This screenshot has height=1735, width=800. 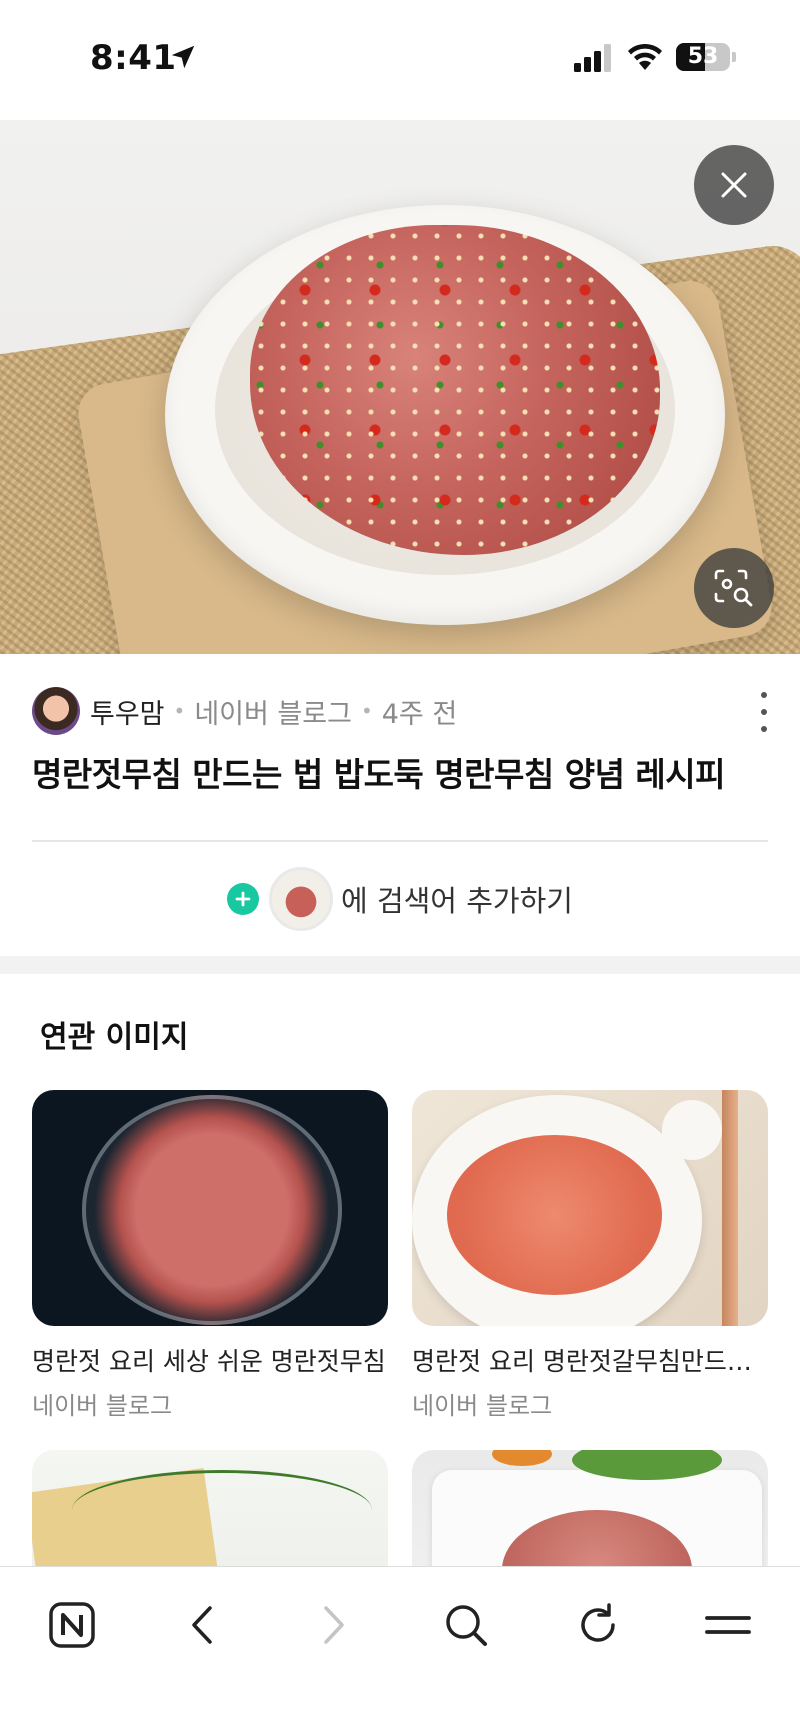 I want to click on source-info: 투우맘 • 네이버 블로그 • 4주 전, so click(x=402, y=711).